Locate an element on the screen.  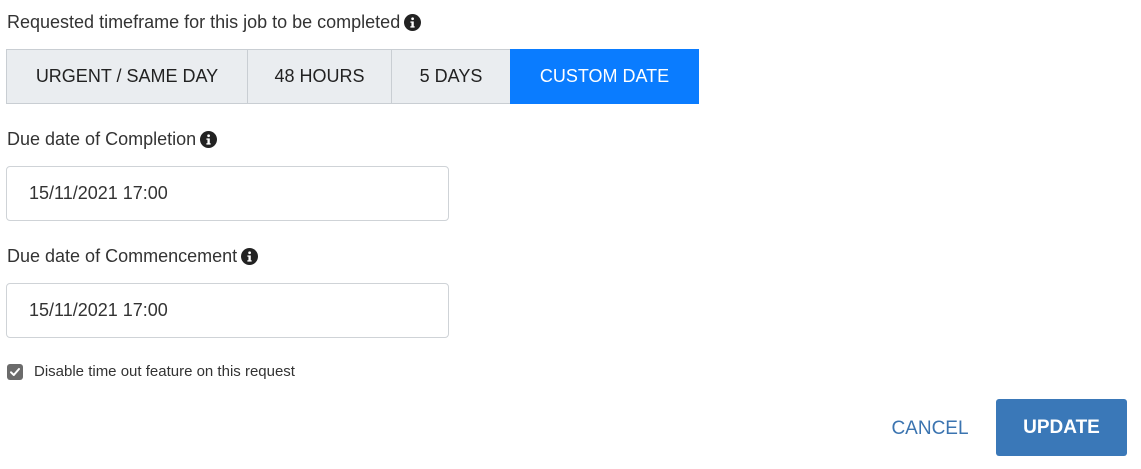
commencement-date-input: 15/11/2021 17:00 is located at coordinates (227, 310).